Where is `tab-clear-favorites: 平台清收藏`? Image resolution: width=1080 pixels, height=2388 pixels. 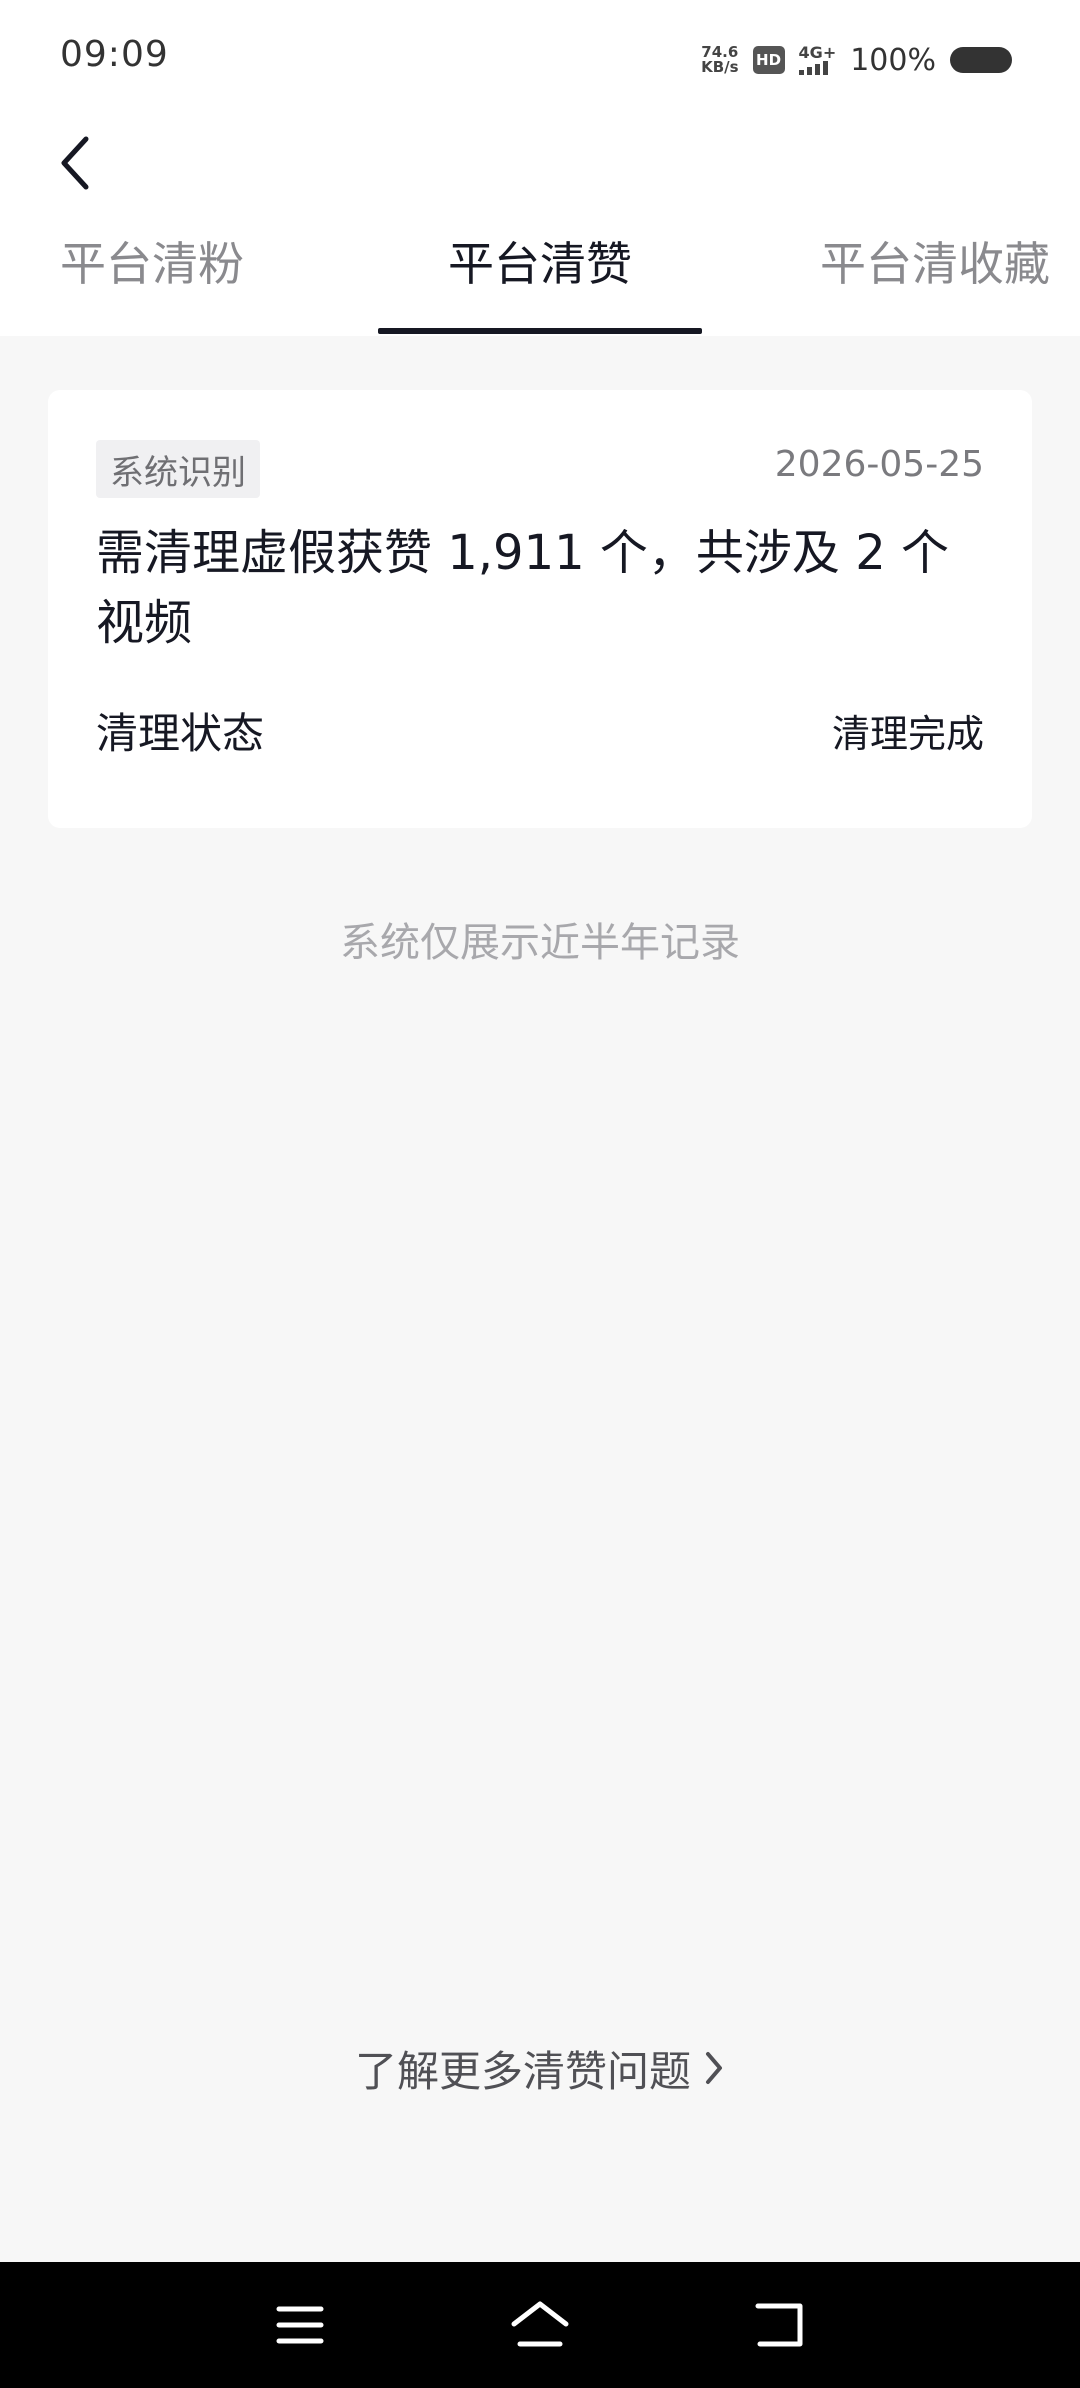
tab-clear-favorites: 平台清收藏 is located at coordinates (905, 282).